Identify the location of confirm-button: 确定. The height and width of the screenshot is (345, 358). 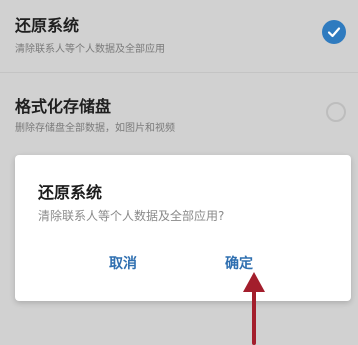
(239, 263).